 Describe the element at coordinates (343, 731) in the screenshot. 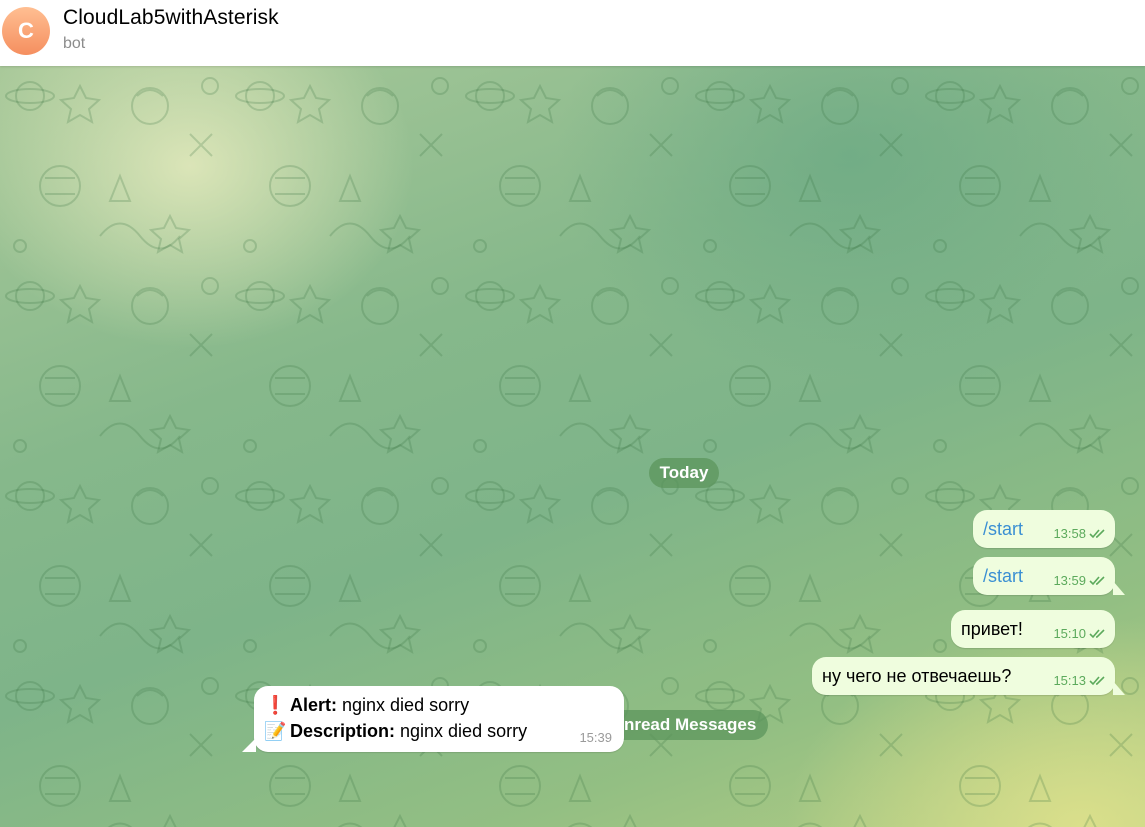

I see `description-label: Description:` at that location.